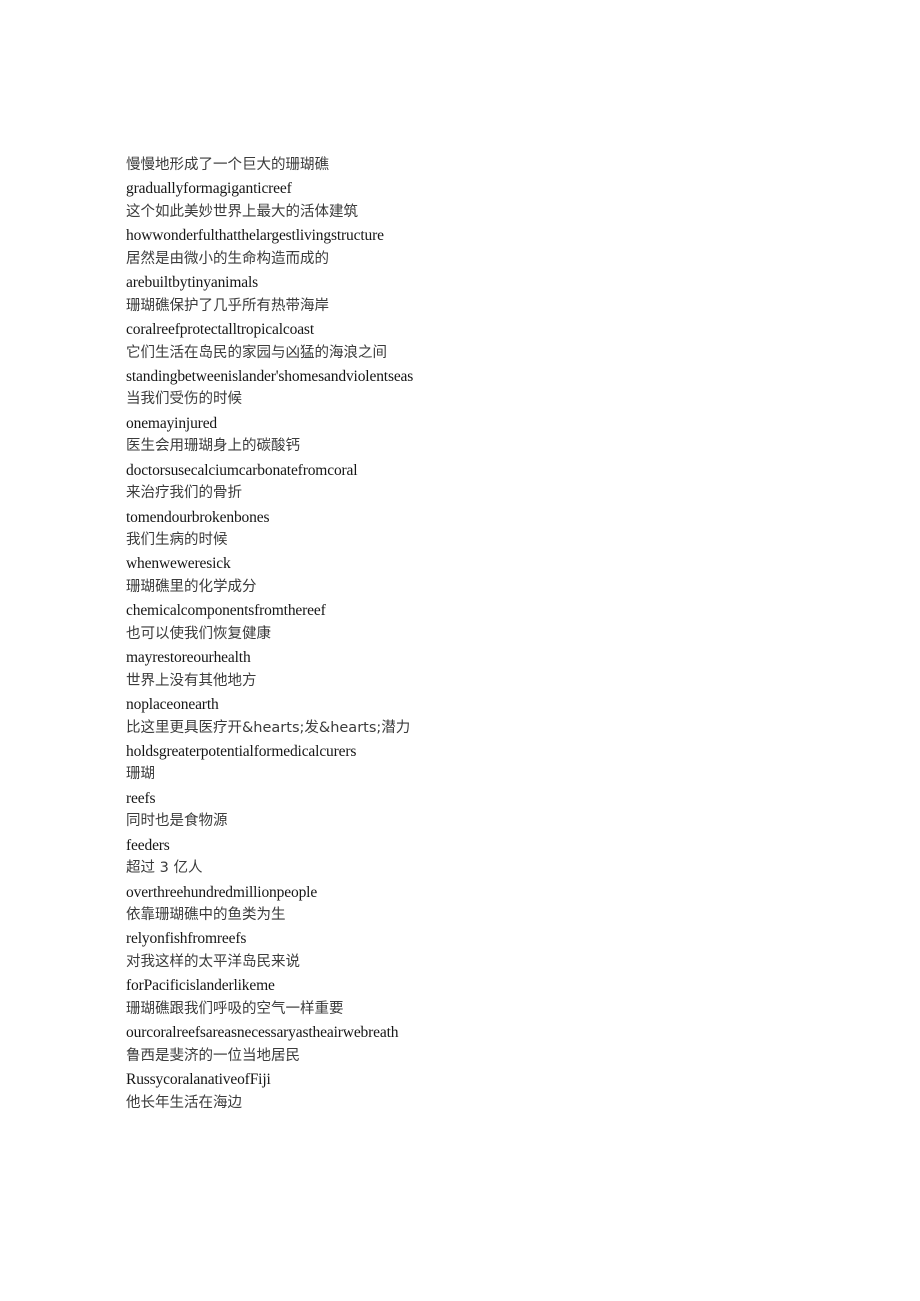 The width and height of the screenshot is (920, 1301). I want to click on subtitle-line-zh: 世界上没有其他地方, so click(191, 680).